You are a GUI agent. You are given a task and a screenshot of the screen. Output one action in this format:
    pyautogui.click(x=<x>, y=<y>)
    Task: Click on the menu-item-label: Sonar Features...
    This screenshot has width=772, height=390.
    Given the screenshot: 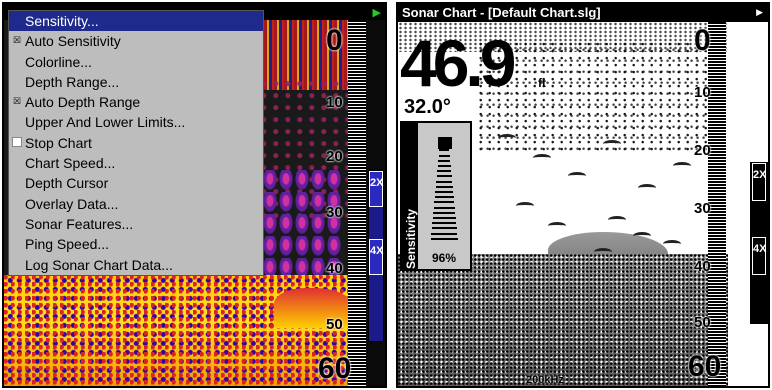 What is the action you would take?
    pyautogui.click(x=79, y=223)
    